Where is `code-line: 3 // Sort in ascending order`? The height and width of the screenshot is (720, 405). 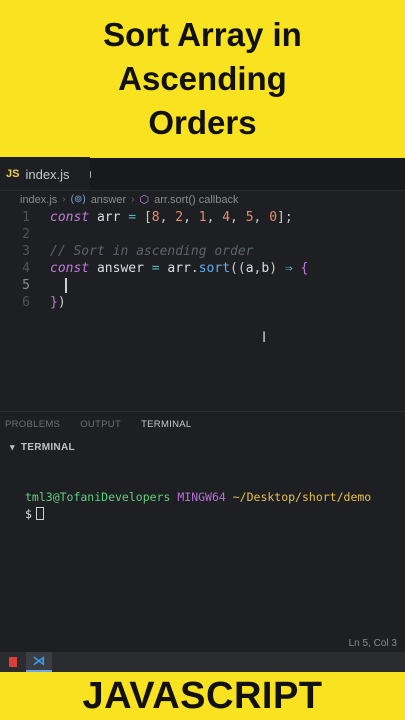 code-line: 3 // Sort in ascending order is located at coordinates (202, 251).